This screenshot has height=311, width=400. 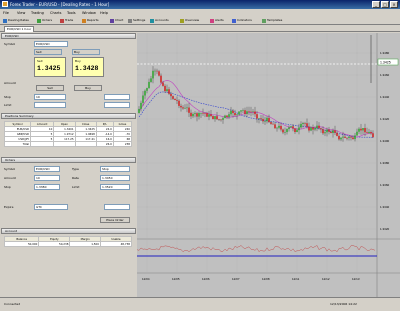 I want to click on panel-header: EUR/USD, so click(x=68, y=36).